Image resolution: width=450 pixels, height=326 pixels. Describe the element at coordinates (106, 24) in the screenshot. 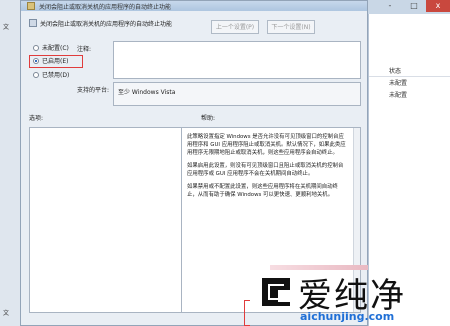

I see `setting-name: 关闭会阻止或取消关机的应用程序的自动终止功能` at that location.